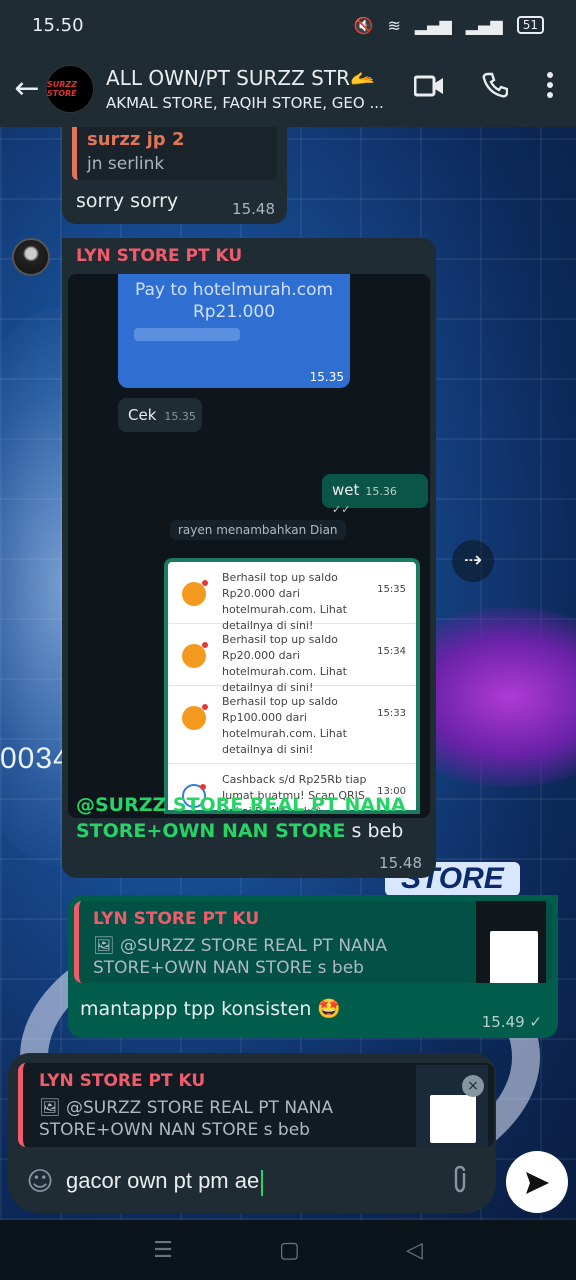 The height and width of the screenshot is (1280, 576). I want to click on sticker-icon: ☺, so click(40, 1182).